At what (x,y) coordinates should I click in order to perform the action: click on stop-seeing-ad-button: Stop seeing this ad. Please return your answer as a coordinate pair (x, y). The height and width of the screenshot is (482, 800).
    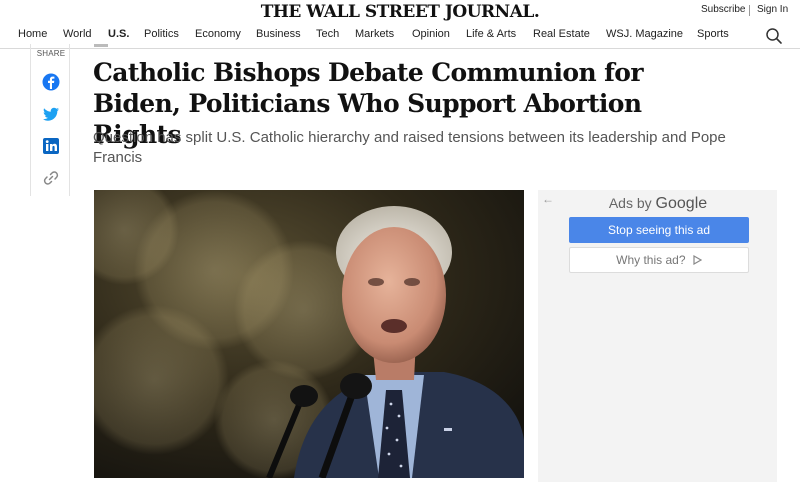
    Looking at the image, I should click on (659, 230).